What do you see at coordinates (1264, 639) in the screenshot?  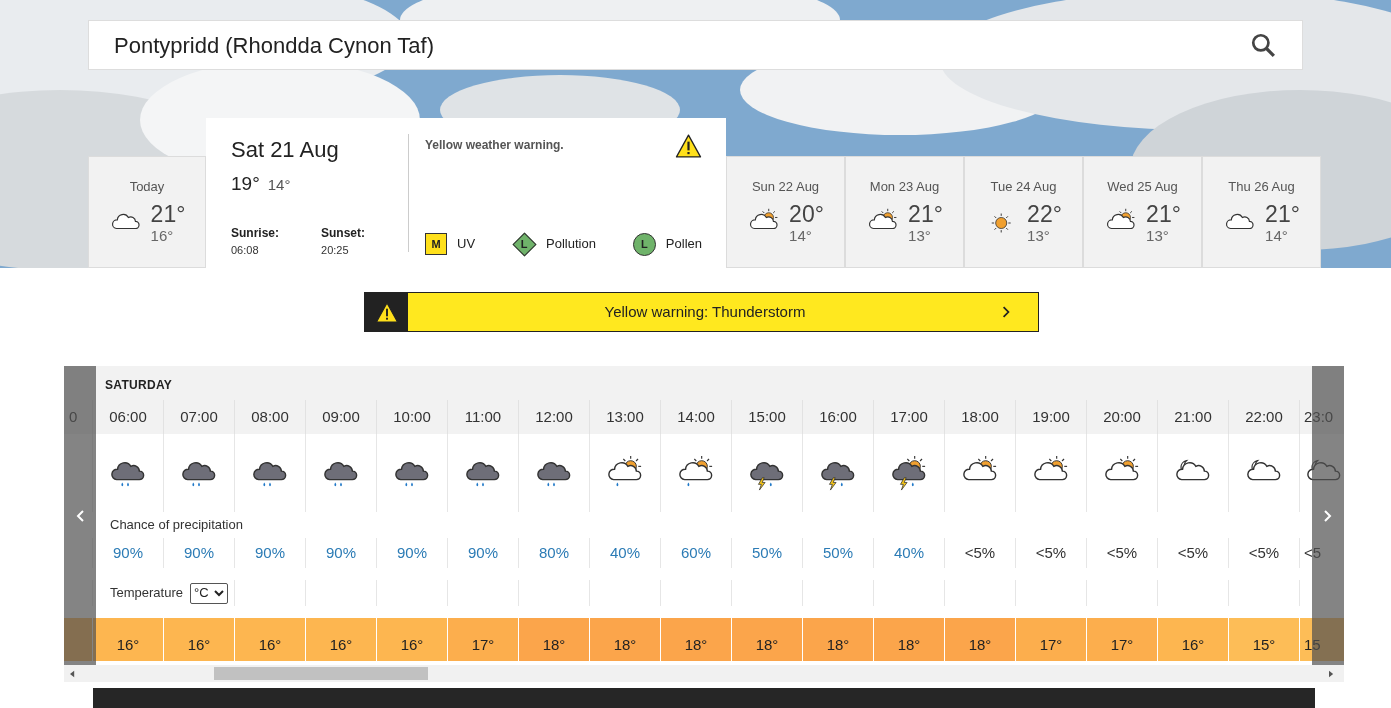 I see `temperature-bar: 15°` at bounding box center [1264, 639].